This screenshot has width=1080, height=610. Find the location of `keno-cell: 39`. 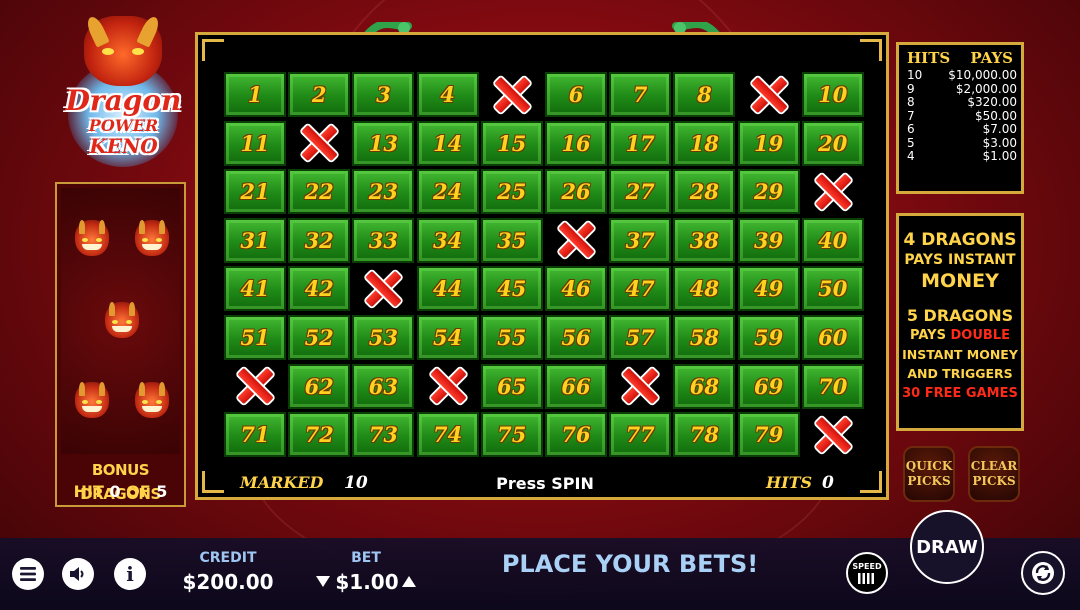

keno-cell: 39 is located at coordinates (768, 240).